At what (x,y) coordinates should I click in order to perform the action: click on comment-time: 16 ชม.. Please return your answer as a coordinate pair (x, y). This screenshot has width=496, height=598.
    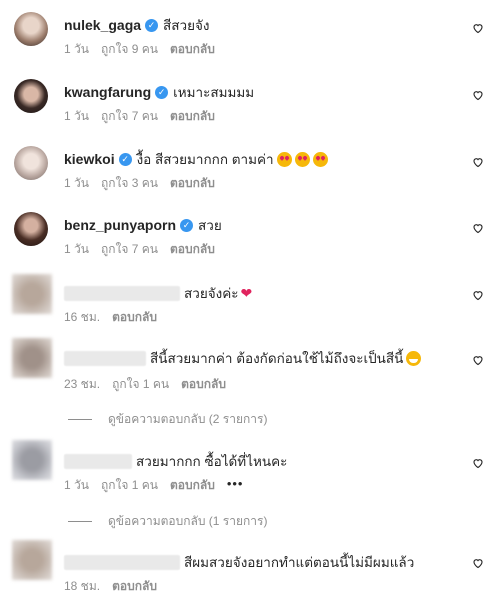
    Looking at the image, I should click on (82, 317).